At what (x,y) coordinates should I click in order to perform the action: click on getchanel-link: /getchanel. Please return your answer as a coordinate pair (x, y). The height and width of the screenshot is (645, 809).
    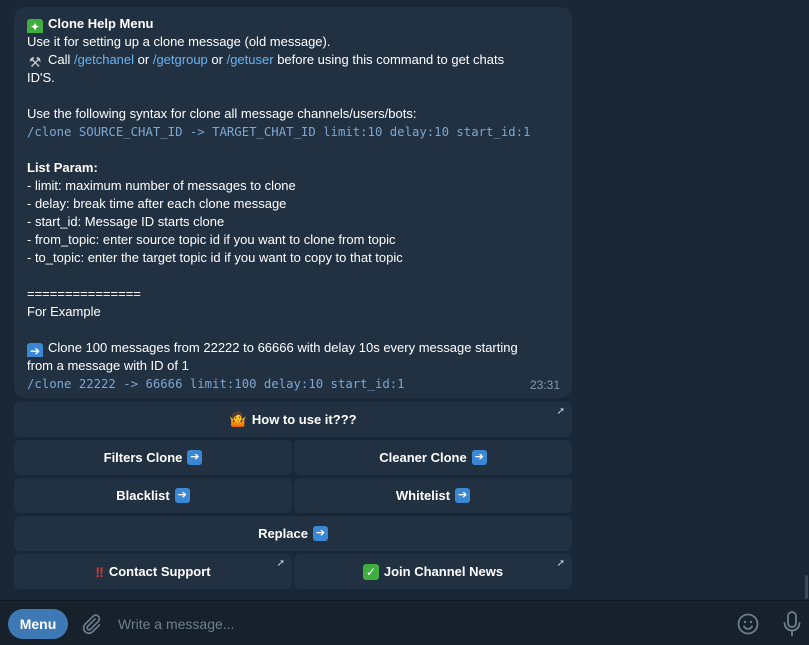
    Looking at the image, I should click on (104, 59).